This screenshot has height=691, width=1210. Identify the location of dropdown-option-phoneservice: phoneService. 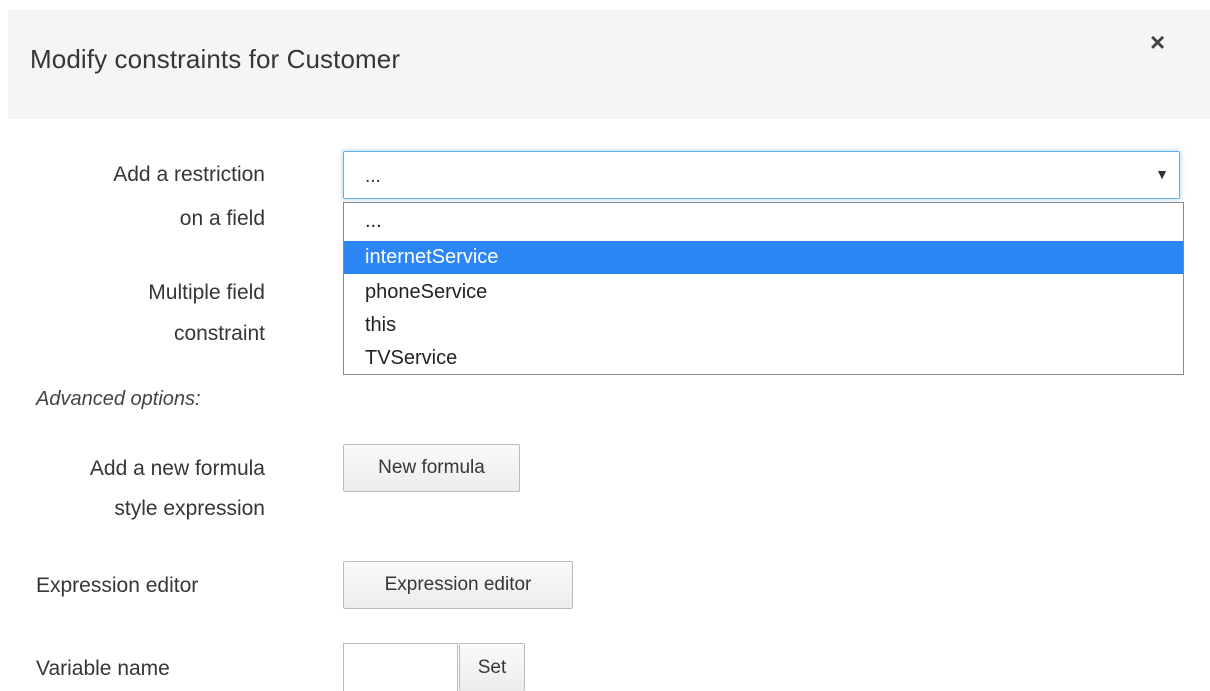
(763, 292).